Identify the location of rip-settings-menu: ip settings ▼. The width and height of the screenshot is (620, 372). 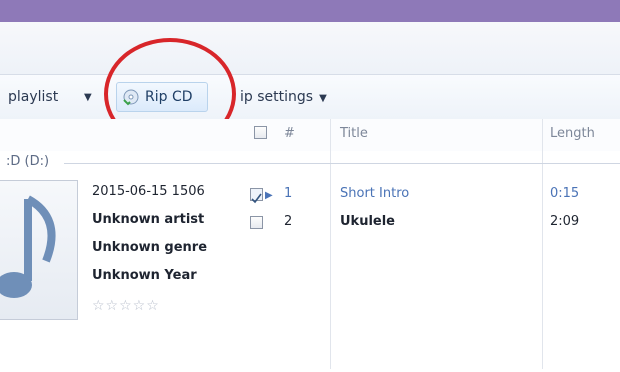
(283, 97).